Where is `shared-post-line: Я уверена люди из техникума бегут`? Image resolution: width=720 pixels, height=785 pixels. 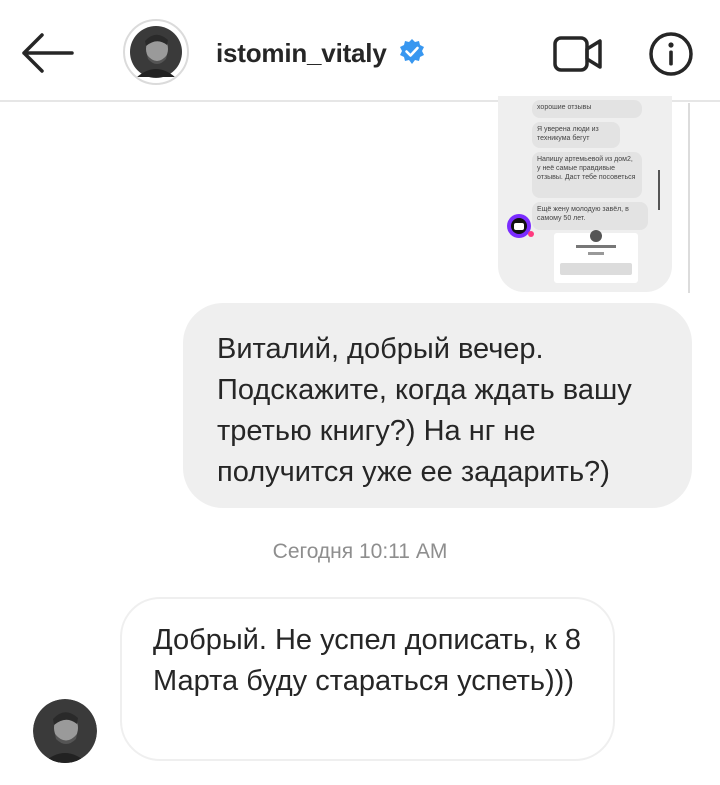 shared-post-line: Я уверена люди из техникума бегут is located at coordinates (576, 135).